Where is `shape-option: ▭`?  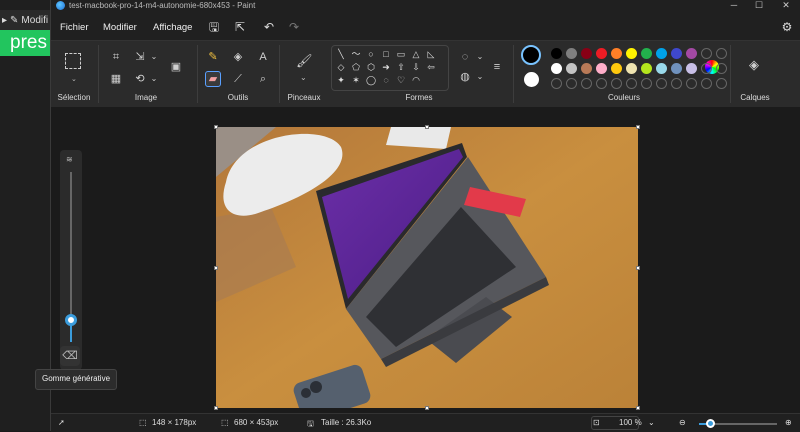
shape-option: ▭ is located at coordinates (401, 54).